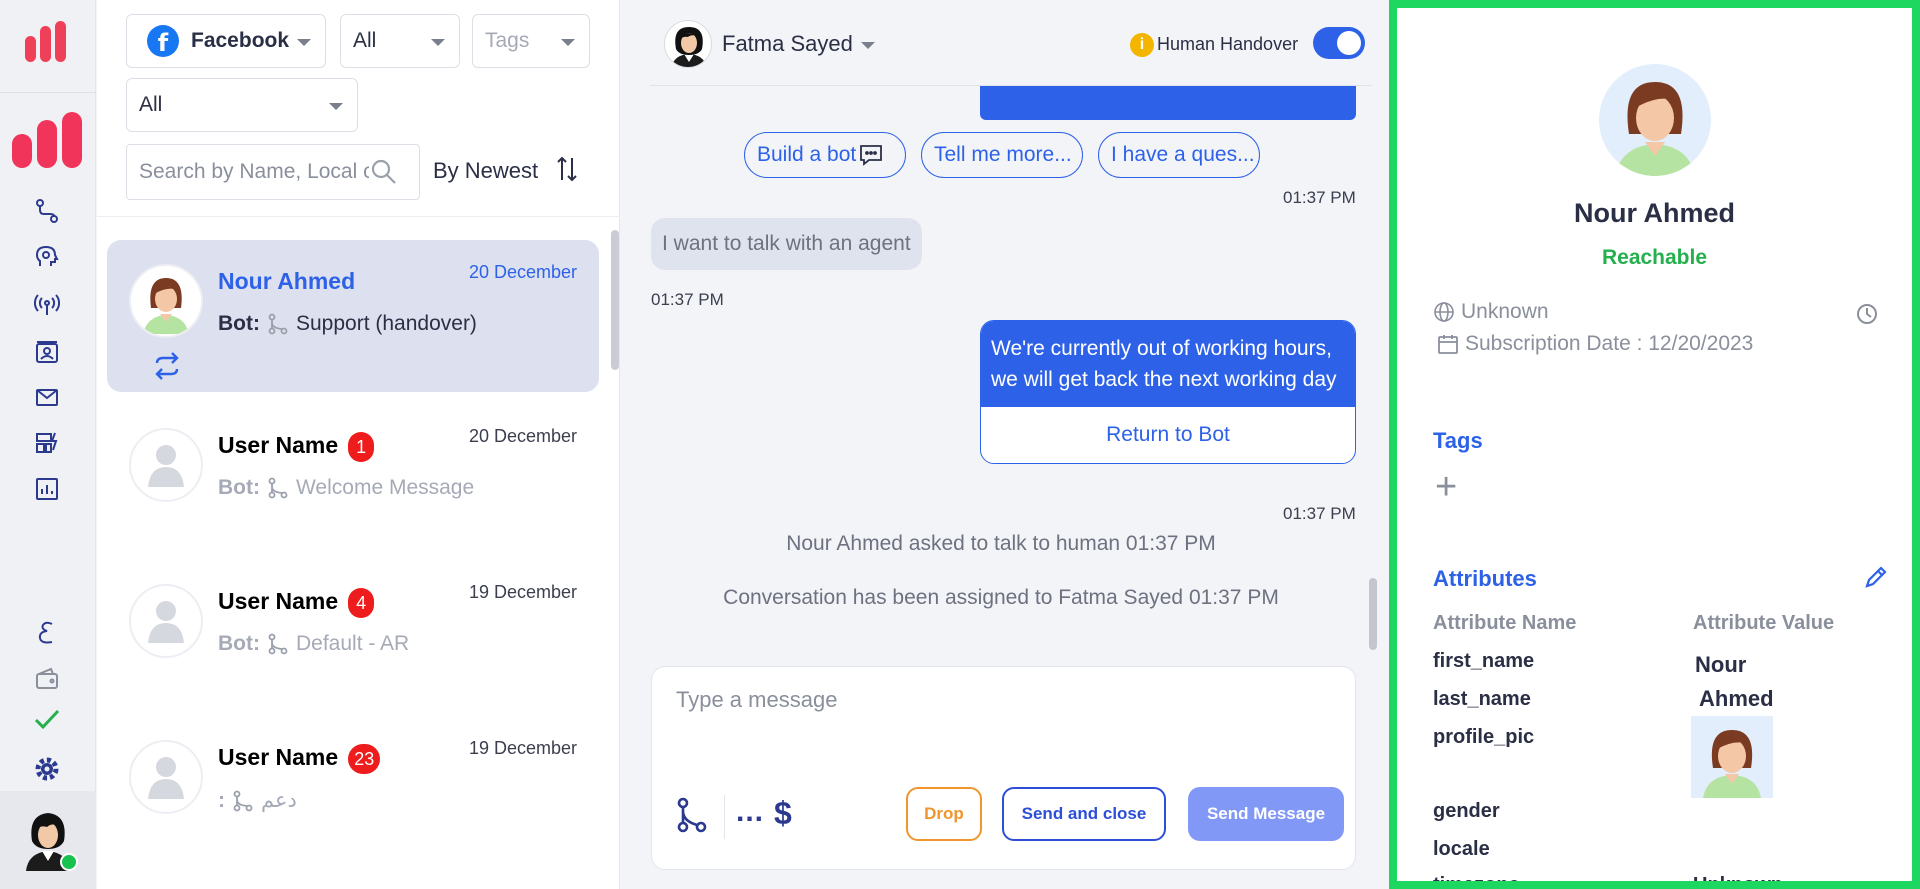 This screenshot has height=889, width=1920. I want to click on conversation-item: User Name 4 19 December Bot: Default - AR, so click(353, 636).